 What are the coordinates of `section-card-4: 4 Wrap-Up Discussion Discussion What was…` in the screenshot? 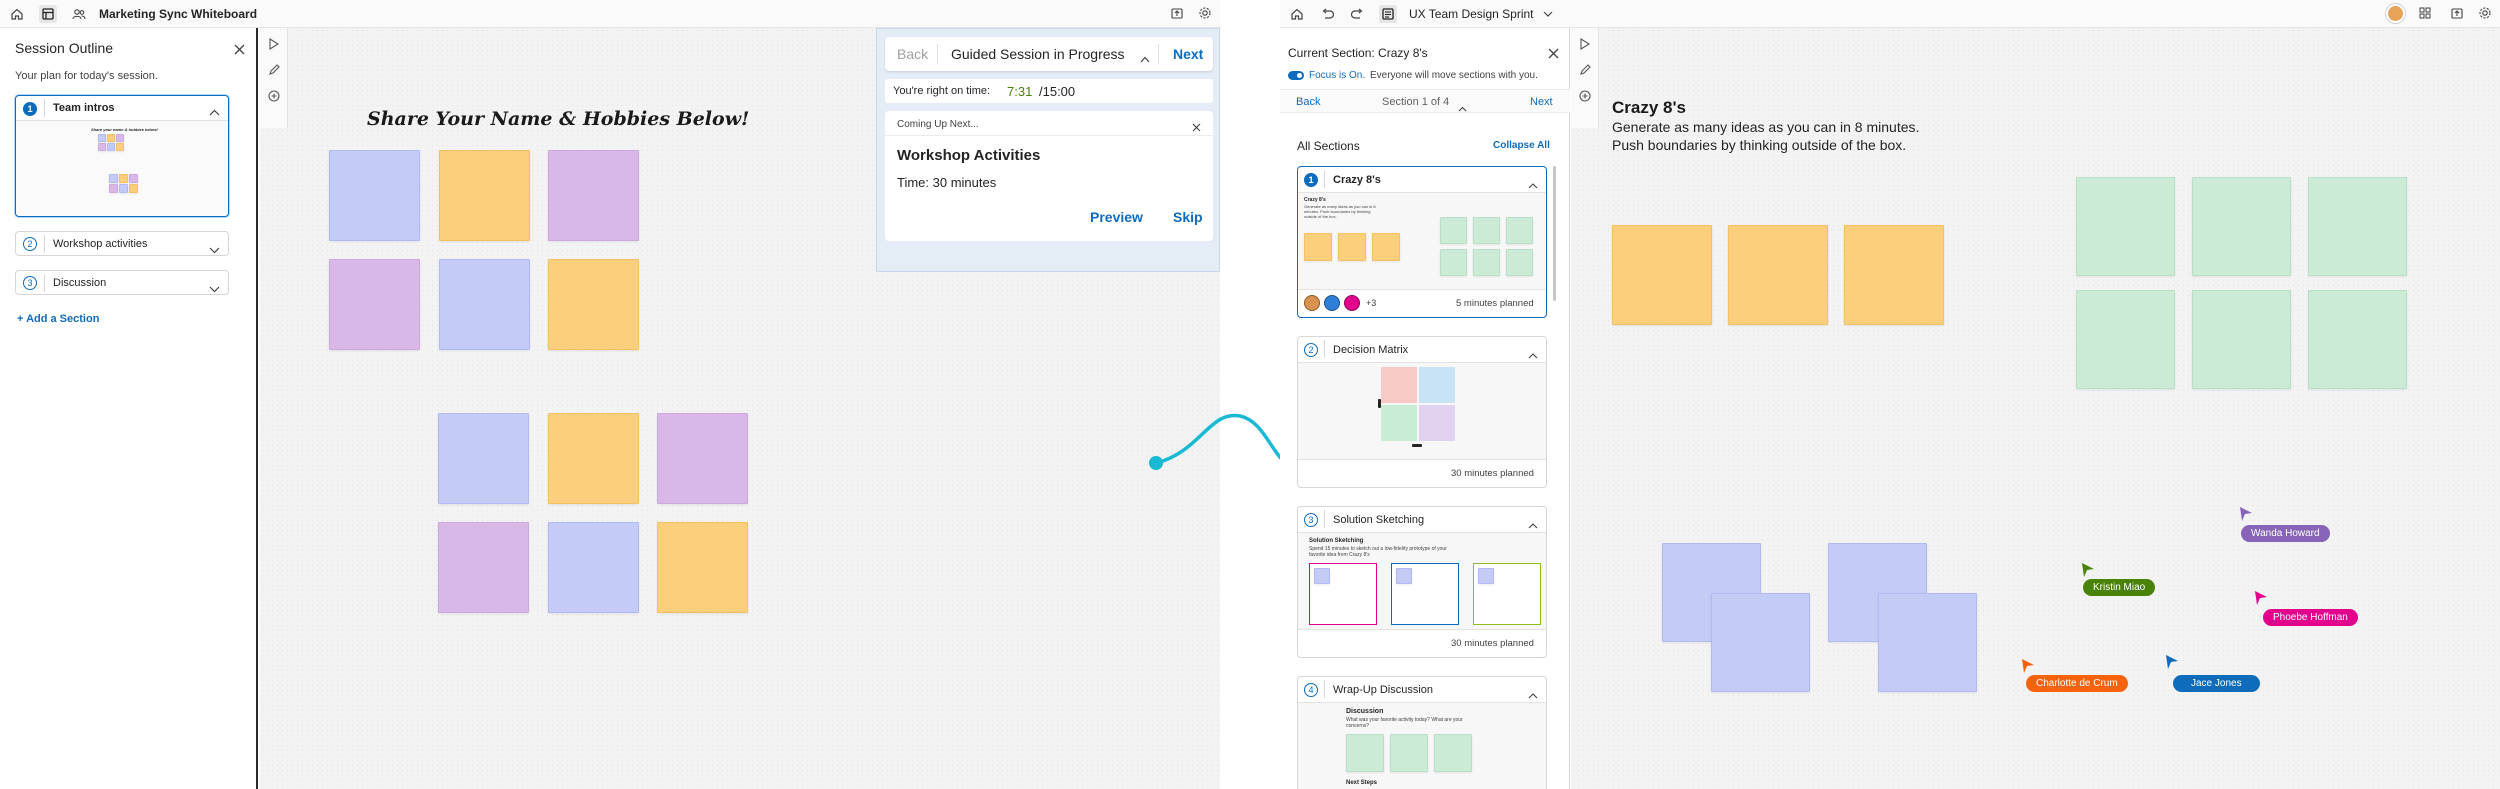 It's located at (1422, 732).